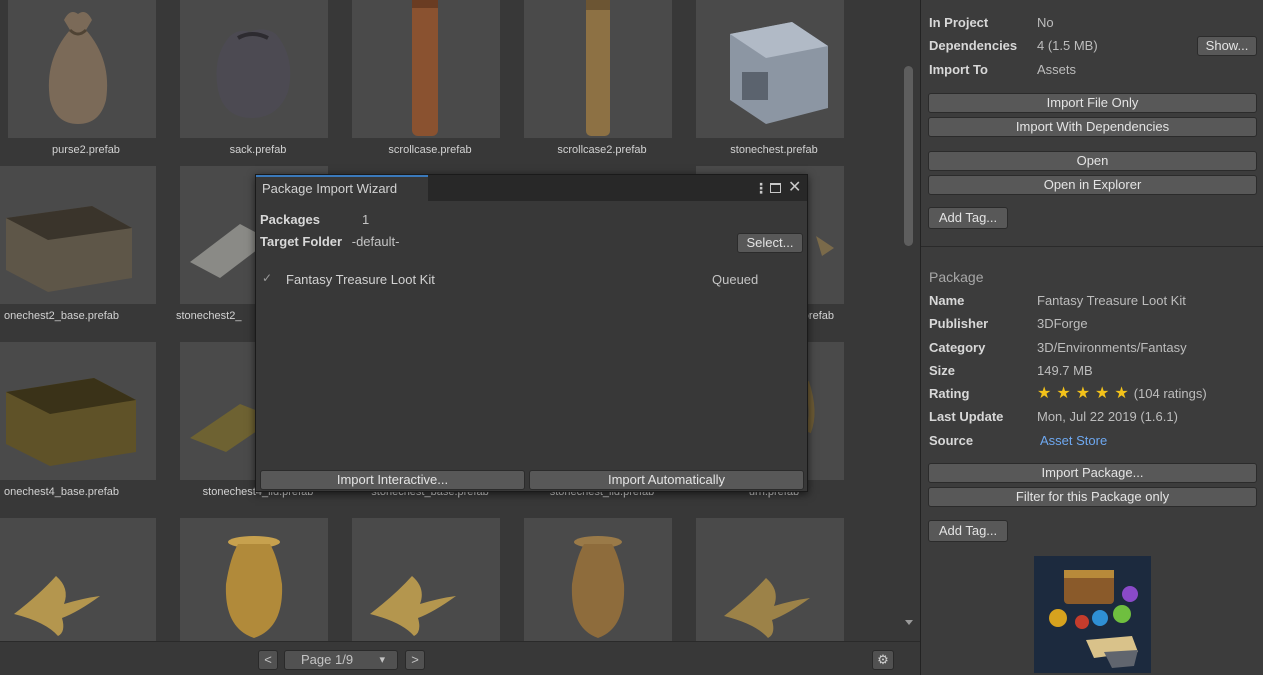  I want to click on asset-tile: scrollcase2.prefab, so click(602, 85).